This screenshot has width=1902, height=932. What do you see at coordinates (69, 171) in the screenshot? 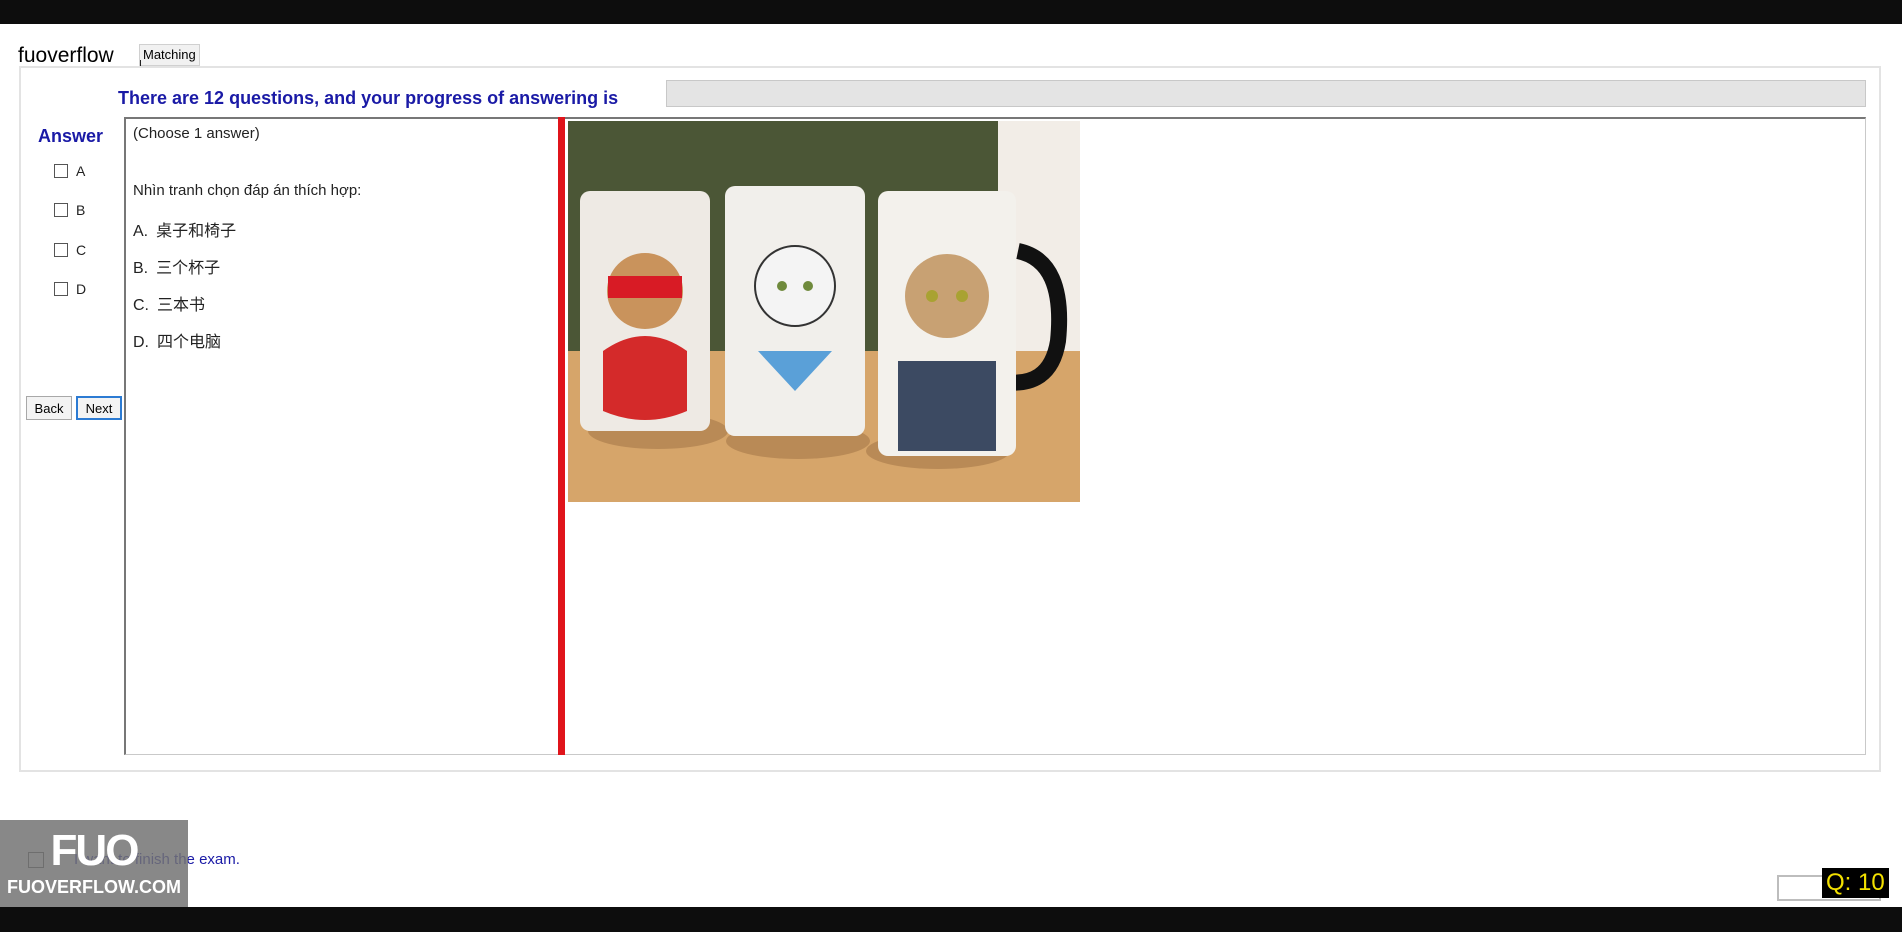
I see `answer-option-a: A` at bounding box center [69, 171].